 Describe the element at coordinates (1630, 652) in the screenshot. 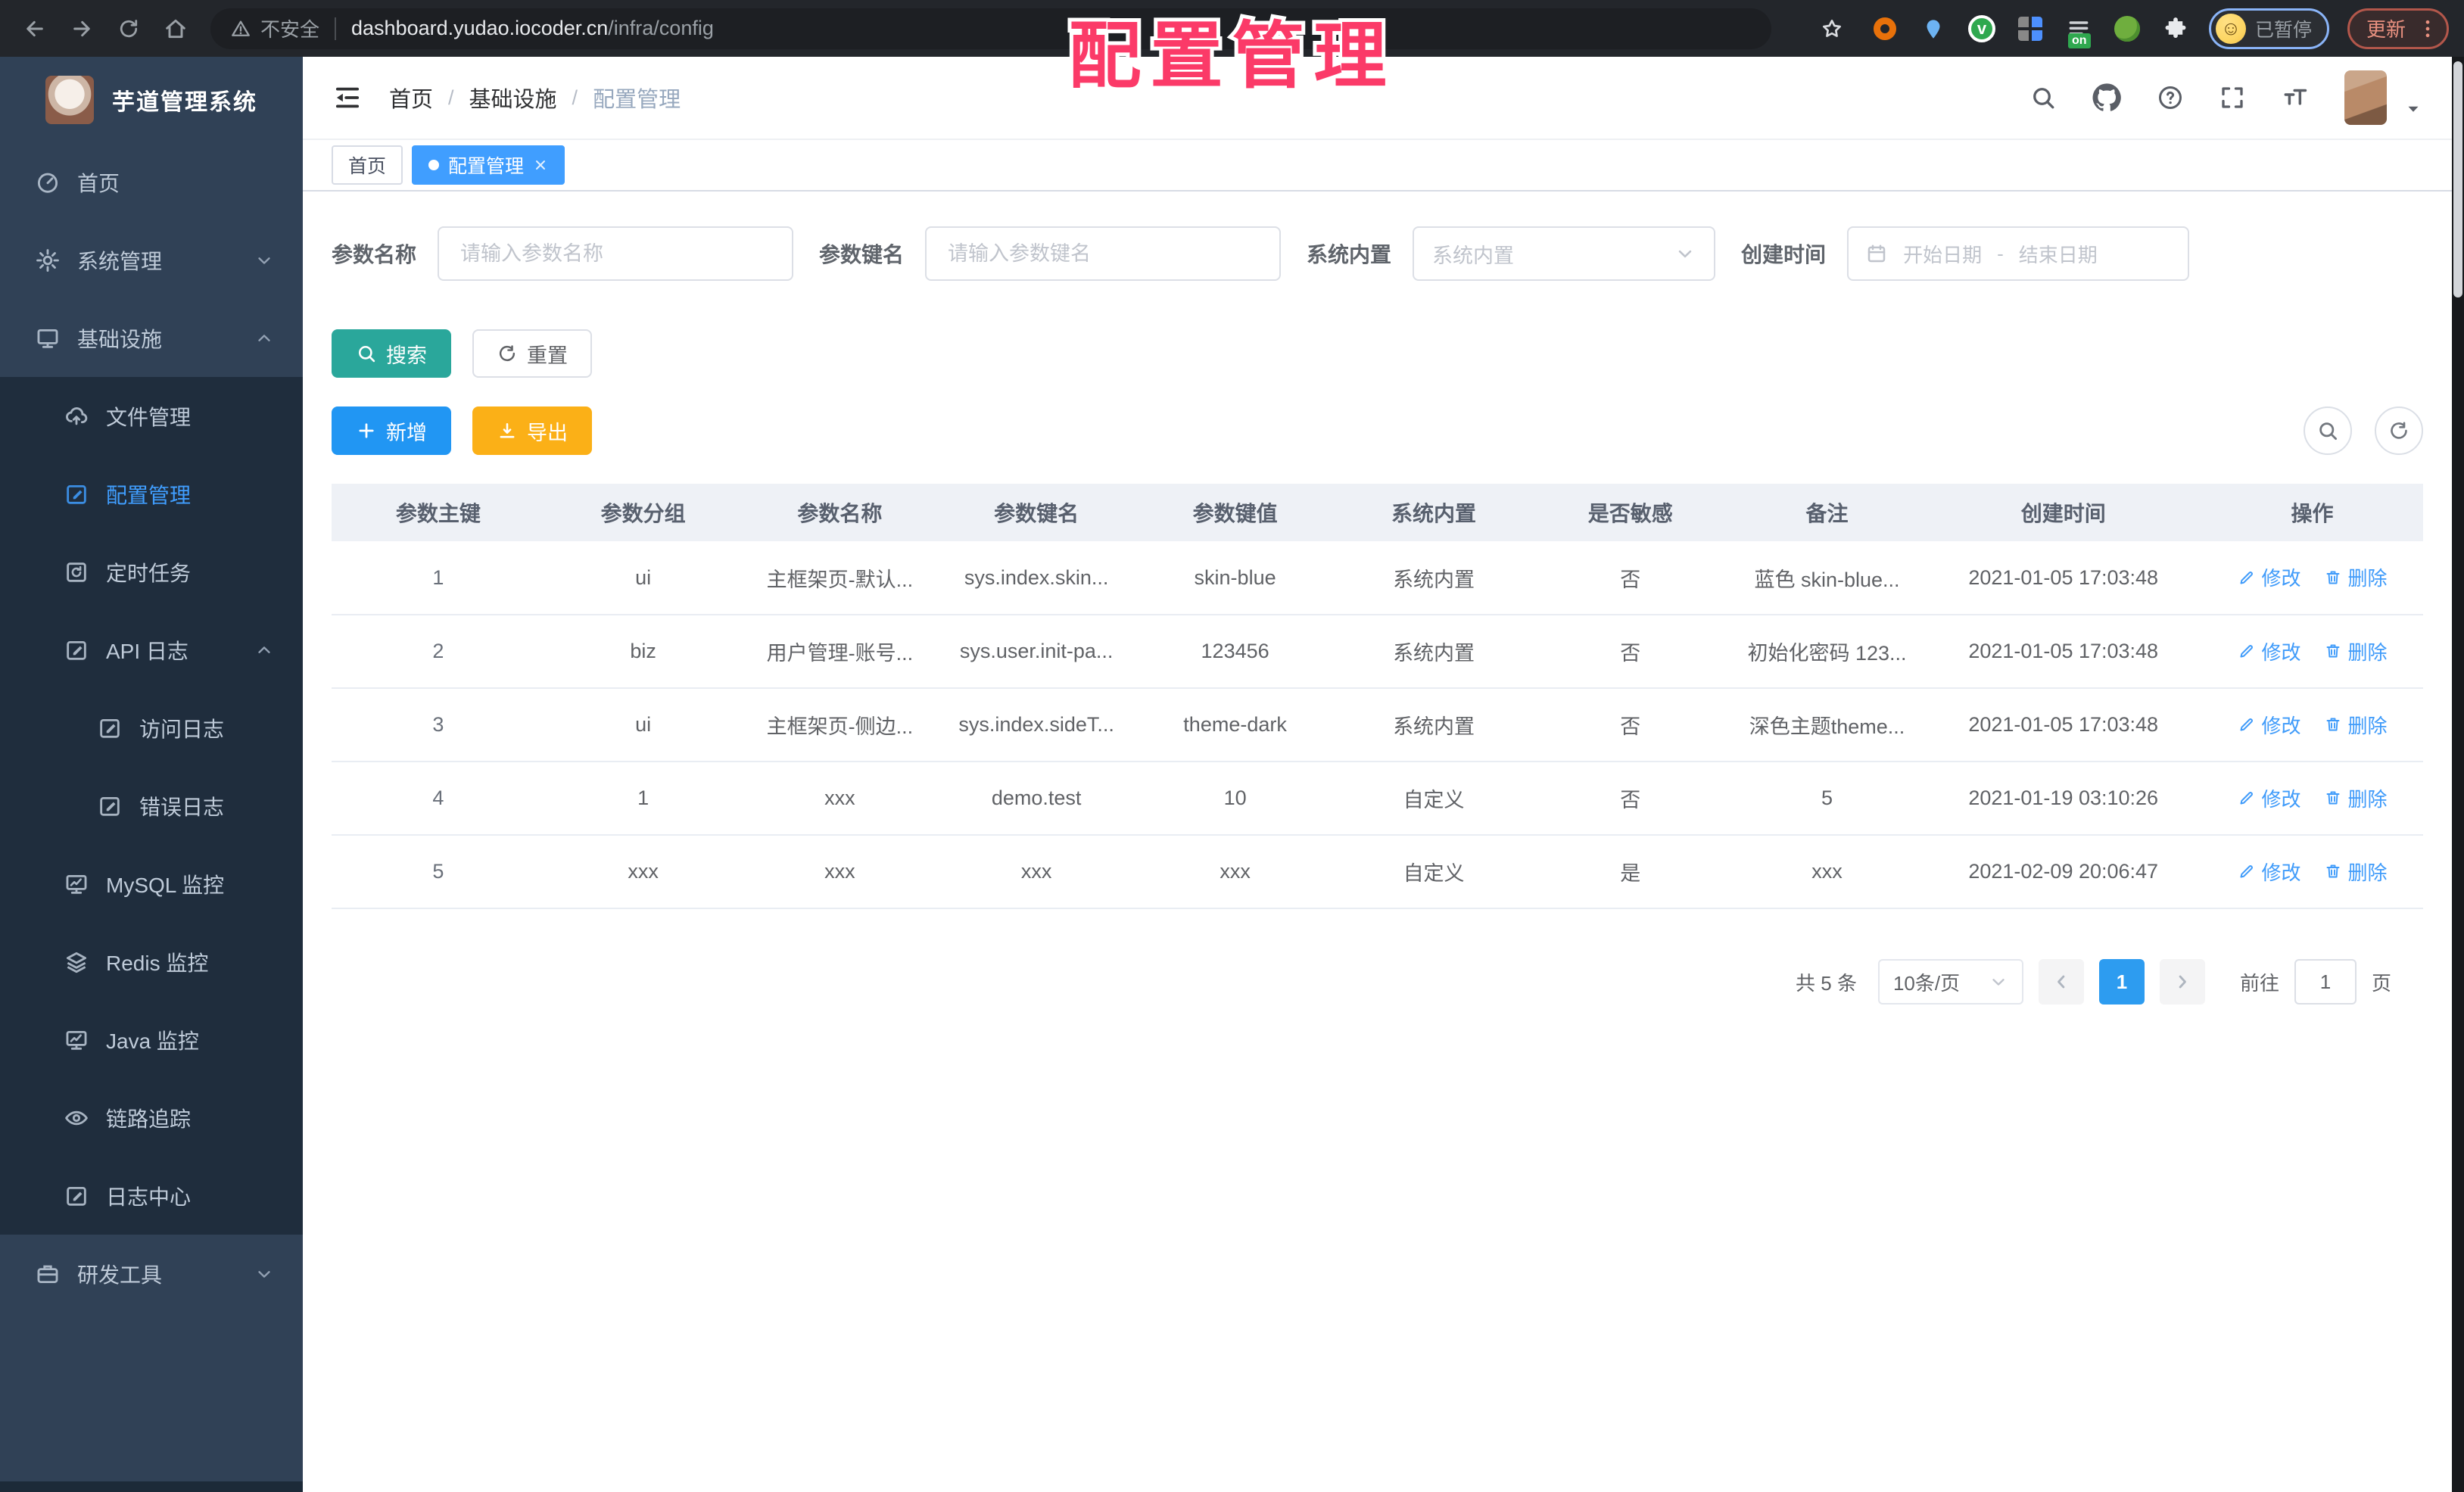

I see `table-cell: 否` at that location.